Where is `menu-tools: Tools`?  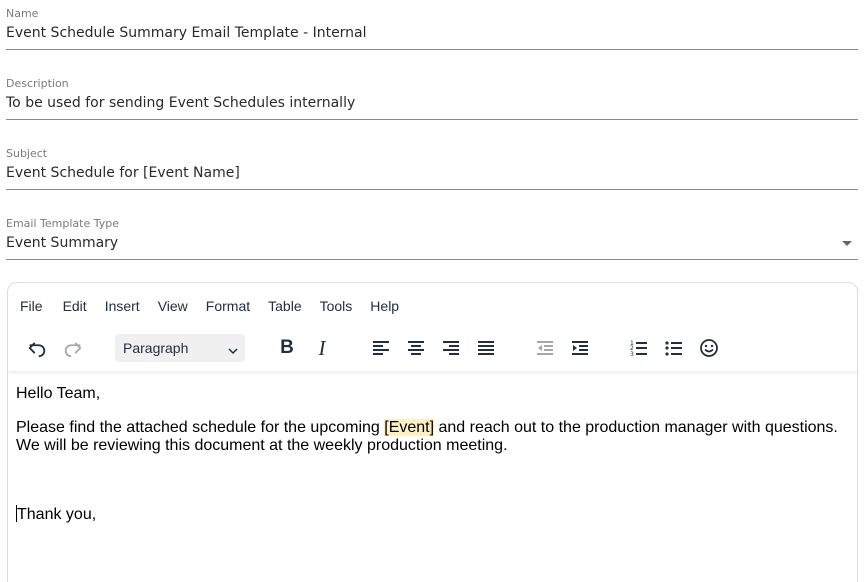
menu-tools: Tools is located at coordinates (336, 308).